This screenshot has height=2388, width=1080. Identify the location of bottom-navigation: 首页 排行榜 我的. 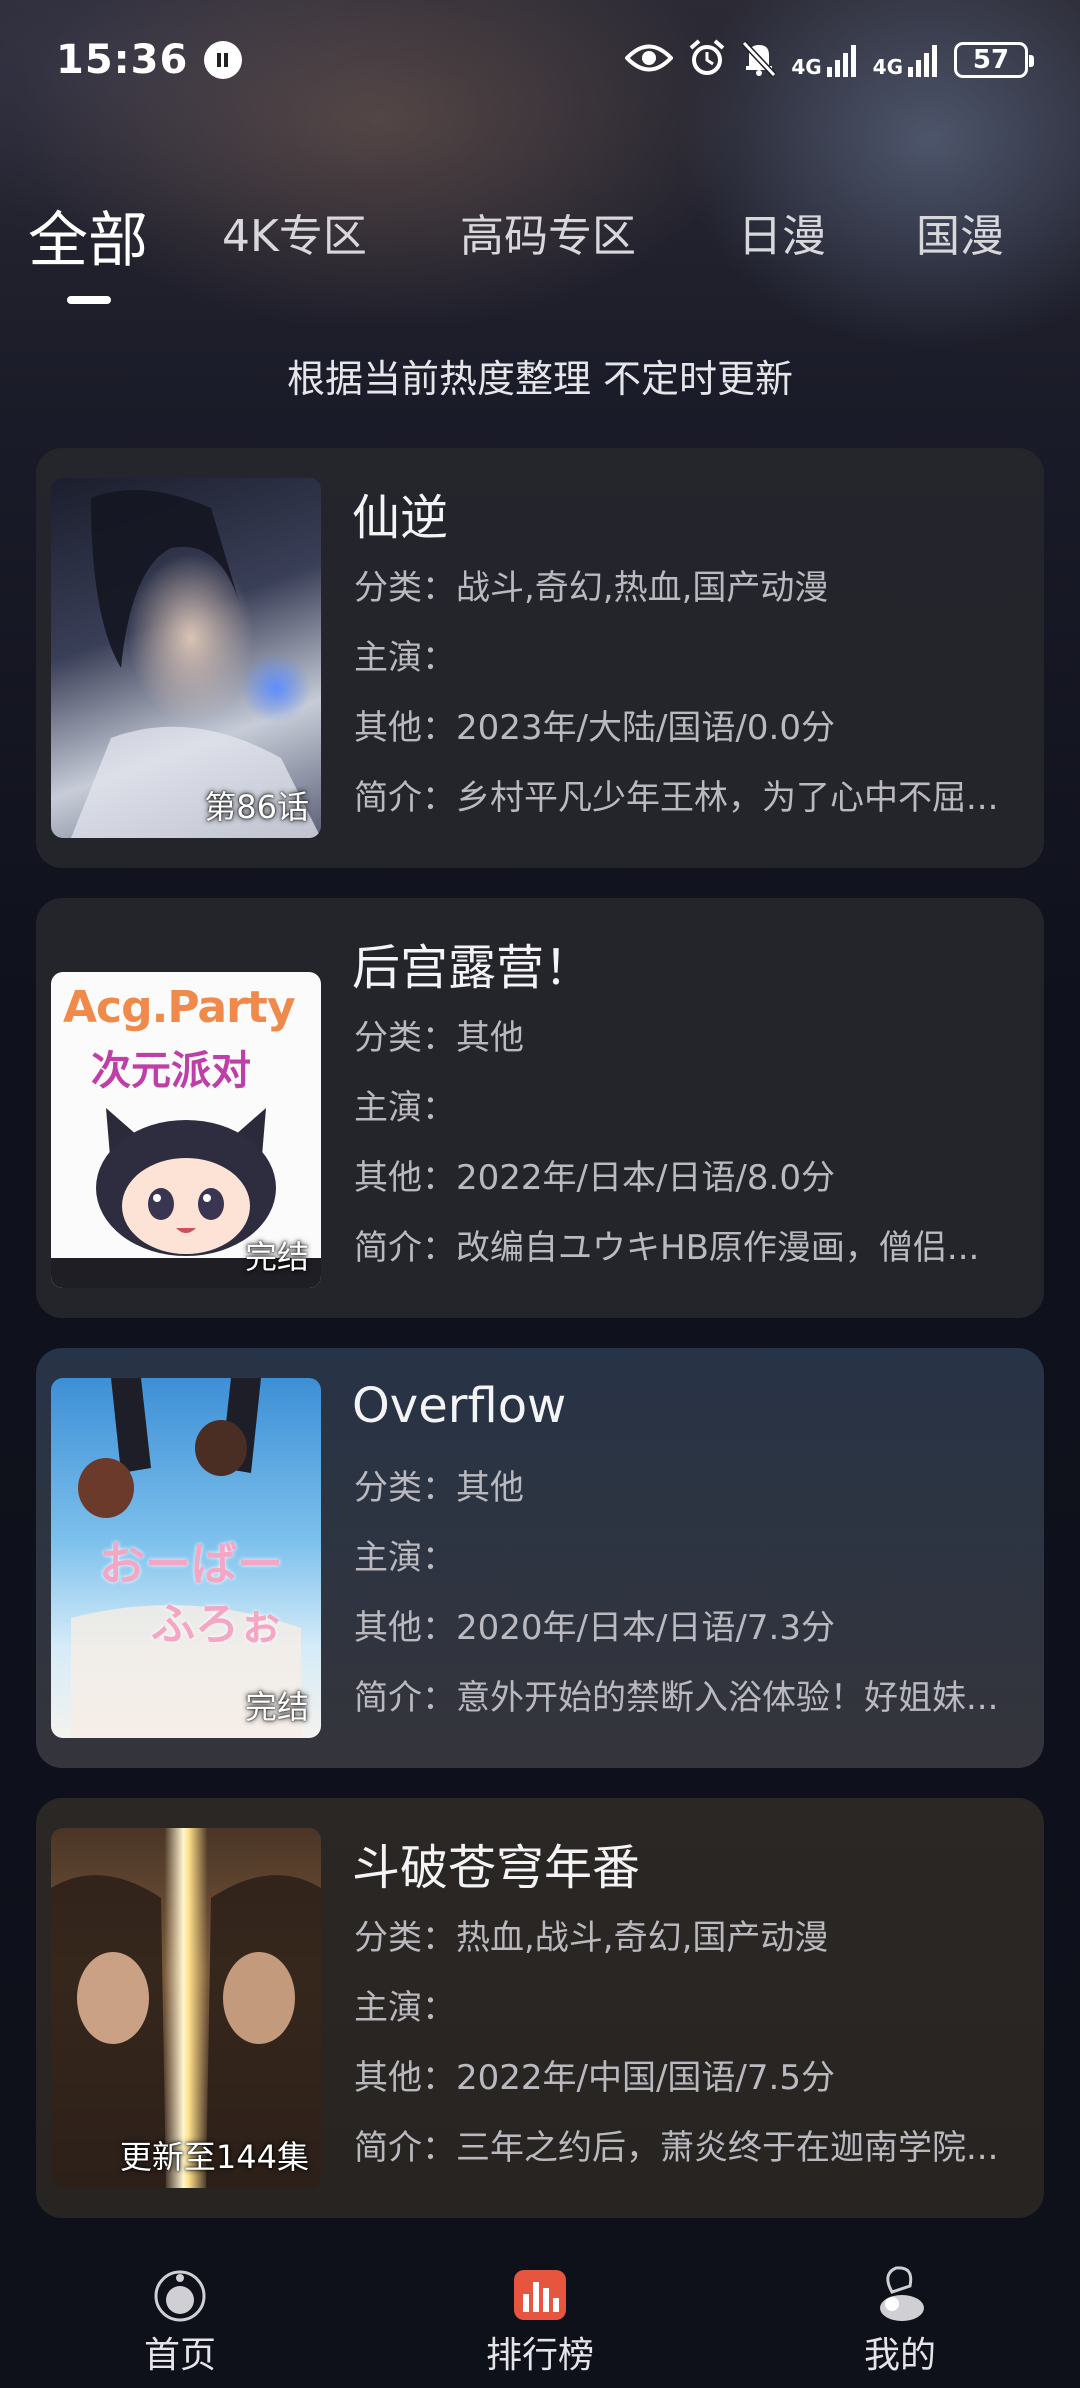
(540, 2314).